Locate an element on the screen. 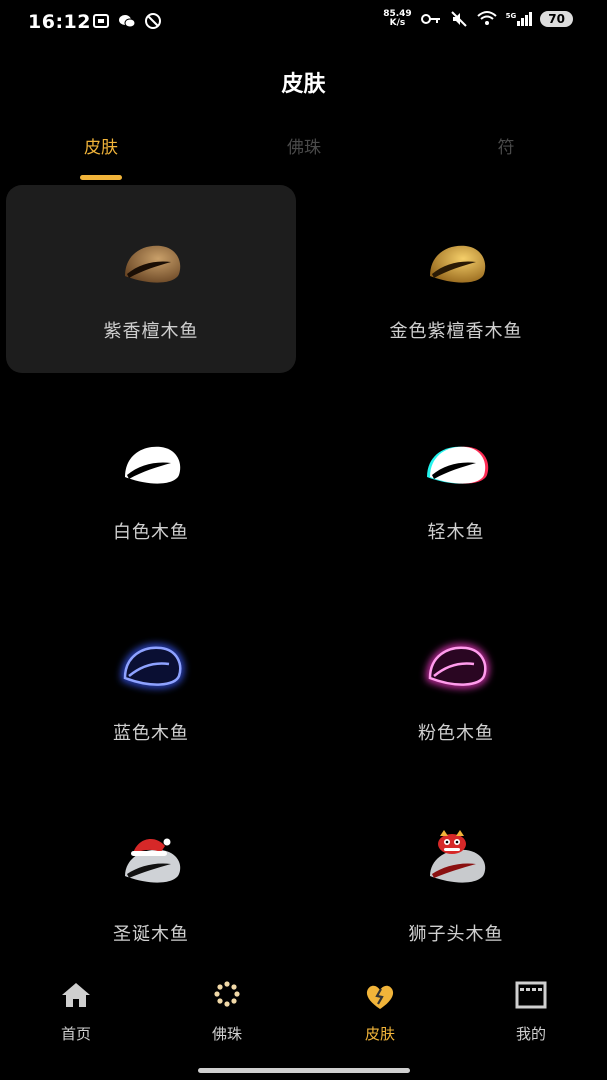 This screenshot has width=607, height=1080. tab-skins: 皮肤 is located at coordinates (101, 145).